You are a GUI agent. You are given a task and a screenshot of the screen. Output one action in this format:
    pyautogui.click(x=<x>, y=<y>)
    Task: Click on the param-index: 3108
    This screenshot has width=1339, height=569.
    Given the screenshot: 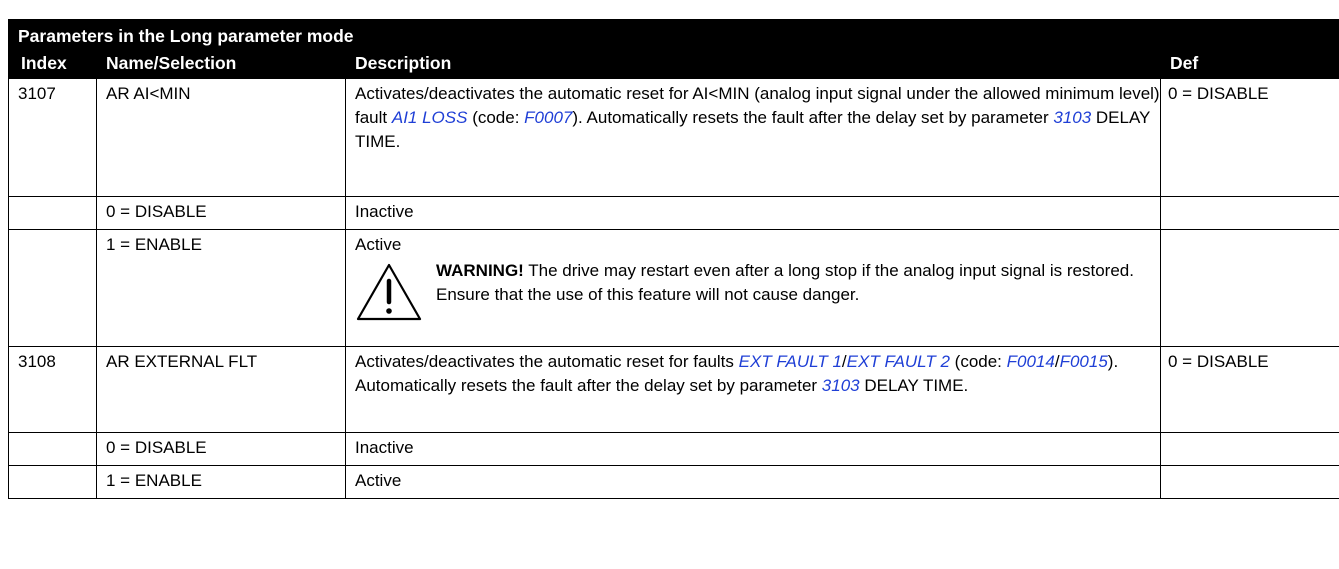 What is the action you would take?
    pyautogui.click(x=52, y=389)
    